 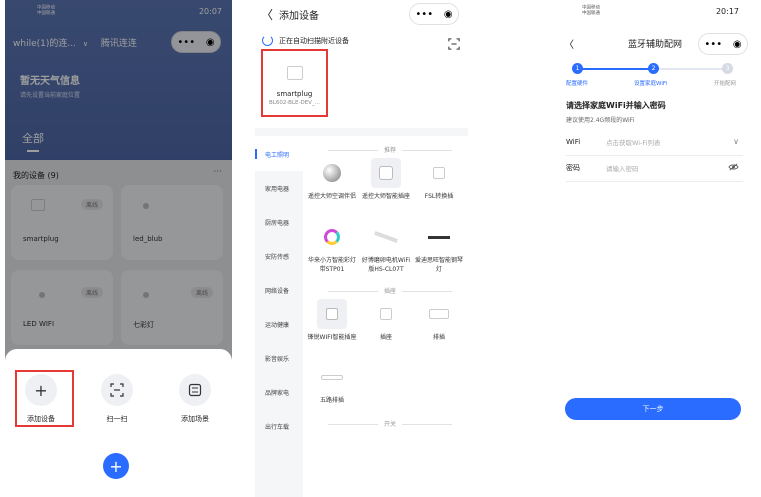 I want to click on password-label: 密码, so click(x=573, y=167).